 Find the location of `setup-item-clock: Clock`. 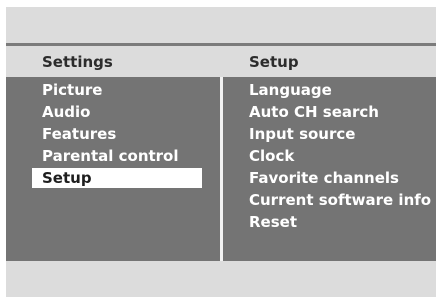

setup-item-clock: Clock is located at coordinates (341, 156).